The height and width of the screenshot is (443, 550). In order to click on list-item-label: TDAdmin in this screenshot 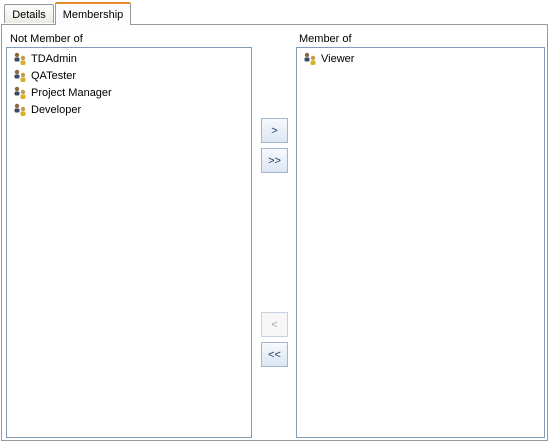, I will do `click(54, 59)`.